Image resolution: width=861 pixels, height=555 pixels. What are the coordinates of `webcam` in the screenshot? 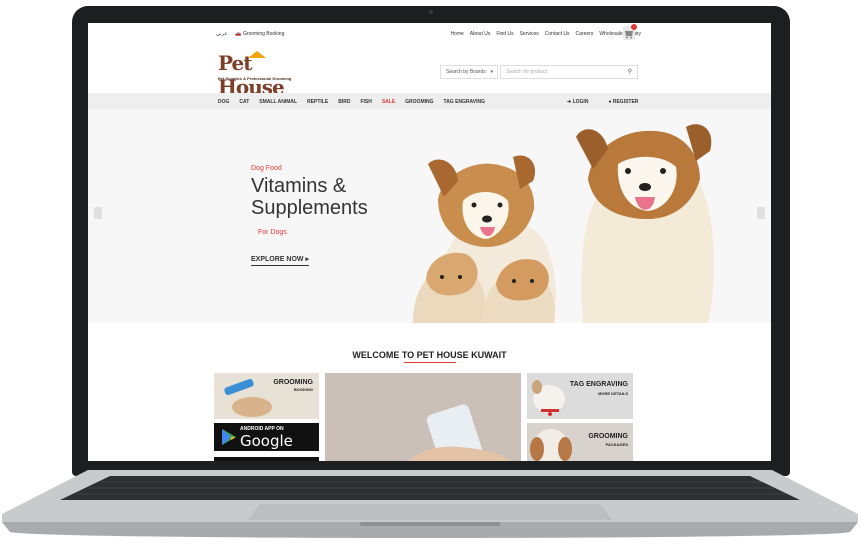 It's located at (431, 12).